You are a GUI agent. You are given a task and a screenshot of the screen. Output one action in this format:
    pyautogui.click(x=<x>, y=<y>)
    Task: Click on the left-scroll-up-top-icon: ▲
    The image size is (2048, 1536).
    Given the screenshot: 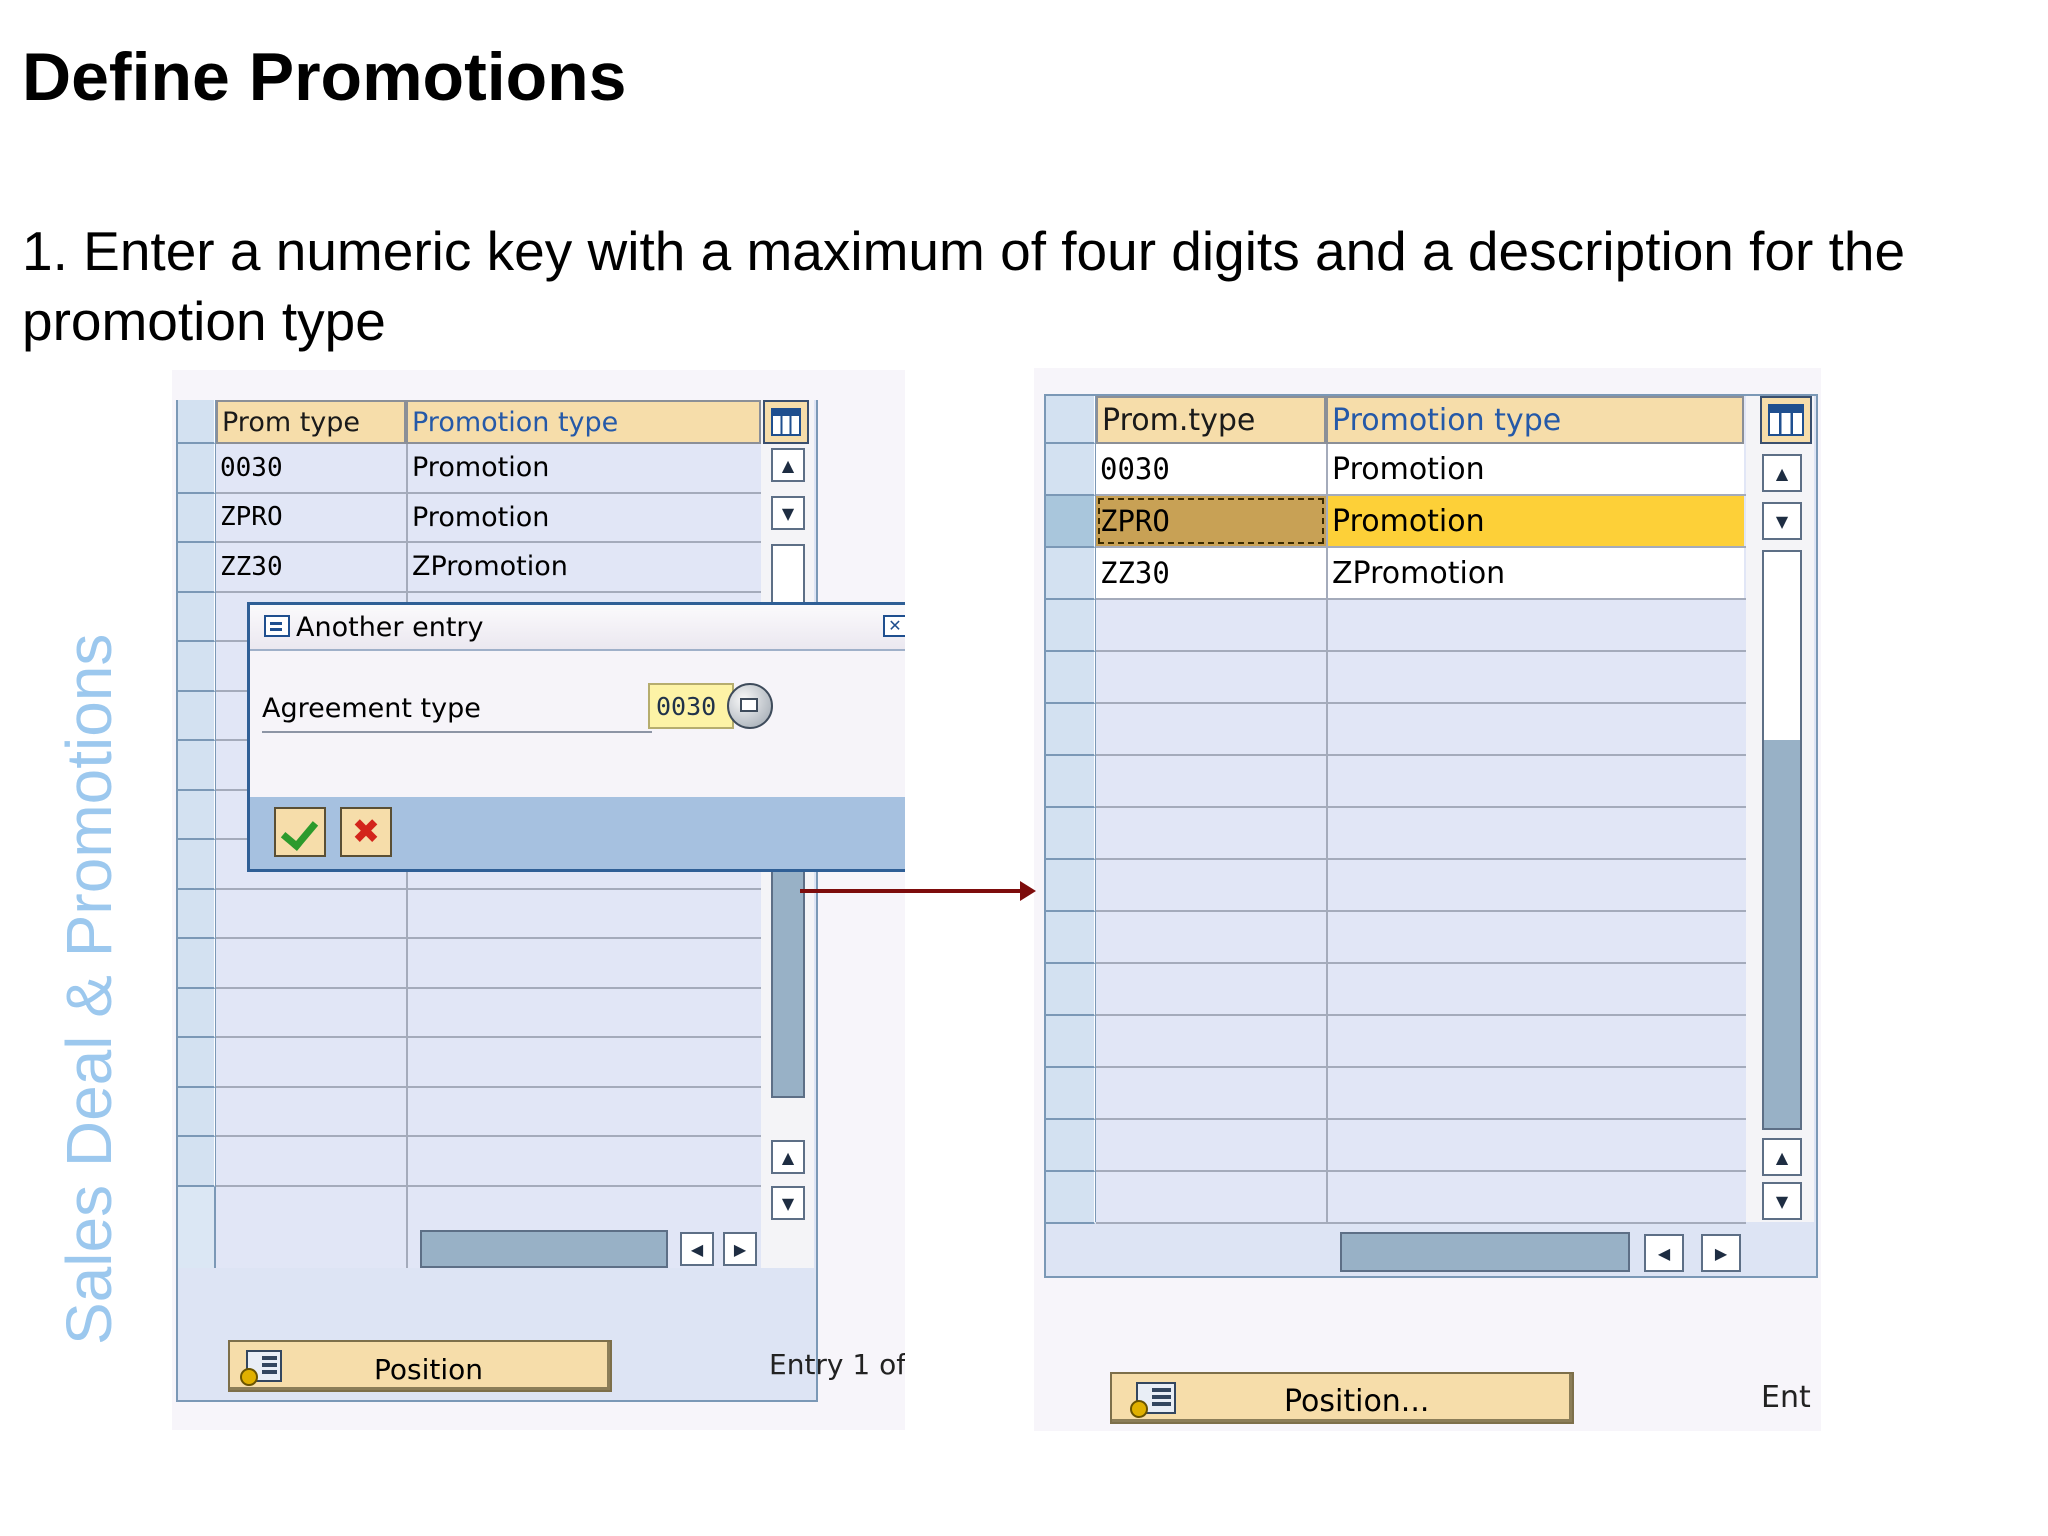 What is the action you would take?
    pyautogui.click(x=788, y=465)
    